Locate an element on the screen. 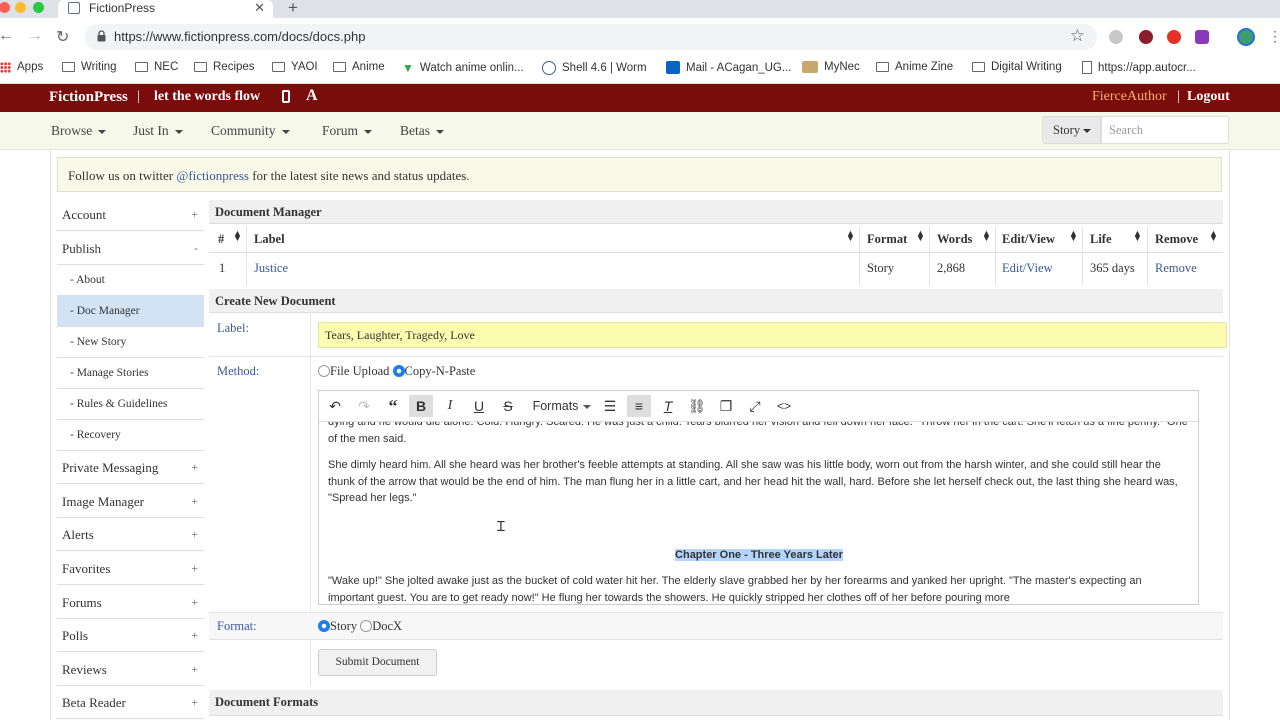 The height and width of the screenshot is (720, 1280). col-header-format: Format is located at coordinates (887, 239).